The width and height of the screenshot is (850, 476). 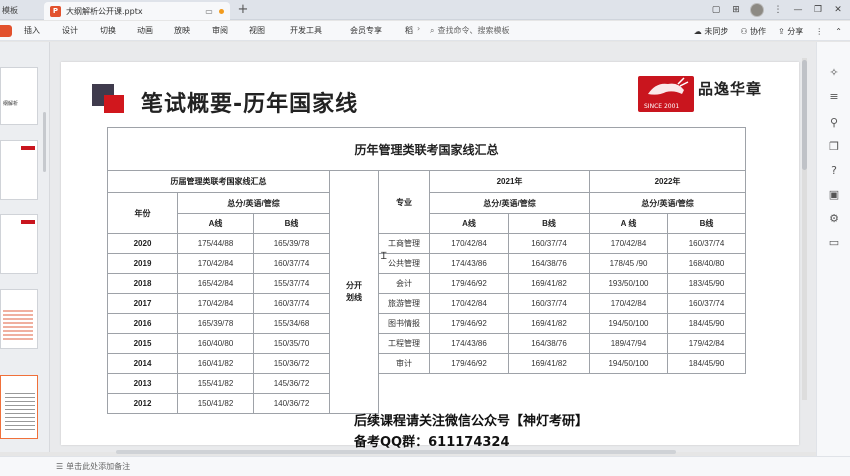 What do you see at coordinates (473, 30) in the screenshot?
I see `search-command-label: 查找命令、搜索模板` at bounding box center [473, 30].